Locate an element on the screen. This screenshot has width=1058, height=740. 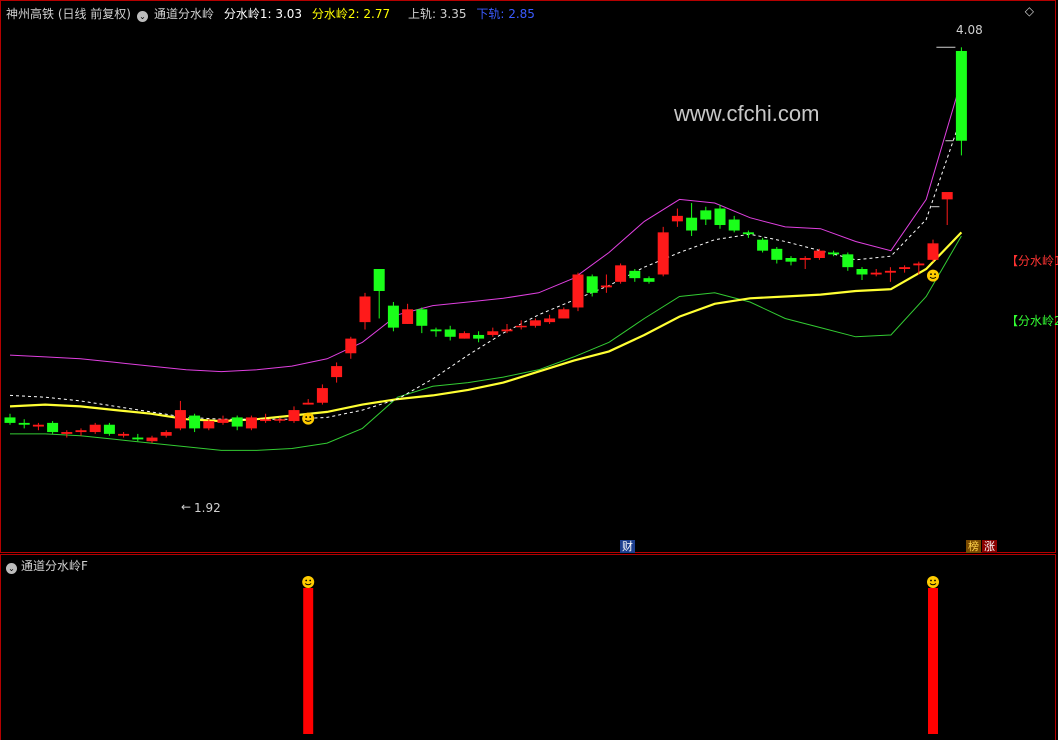
sub-panel-title: 通道分水岭F is located at coordinates (54, 566).